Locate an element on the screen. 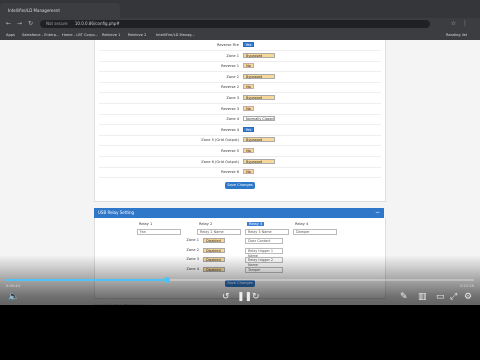 This screenshot has width=480, height=360. edit-icon: ✎ is located at coordinates (404, 297).